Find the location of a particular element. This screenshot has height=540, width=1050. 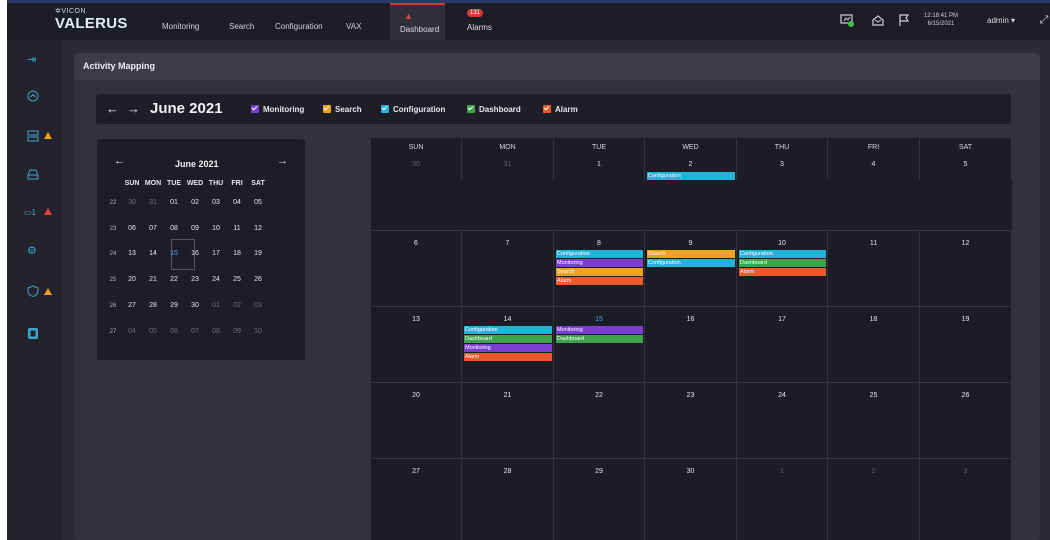

activity-report-icon is located at coordinates (34, 333).